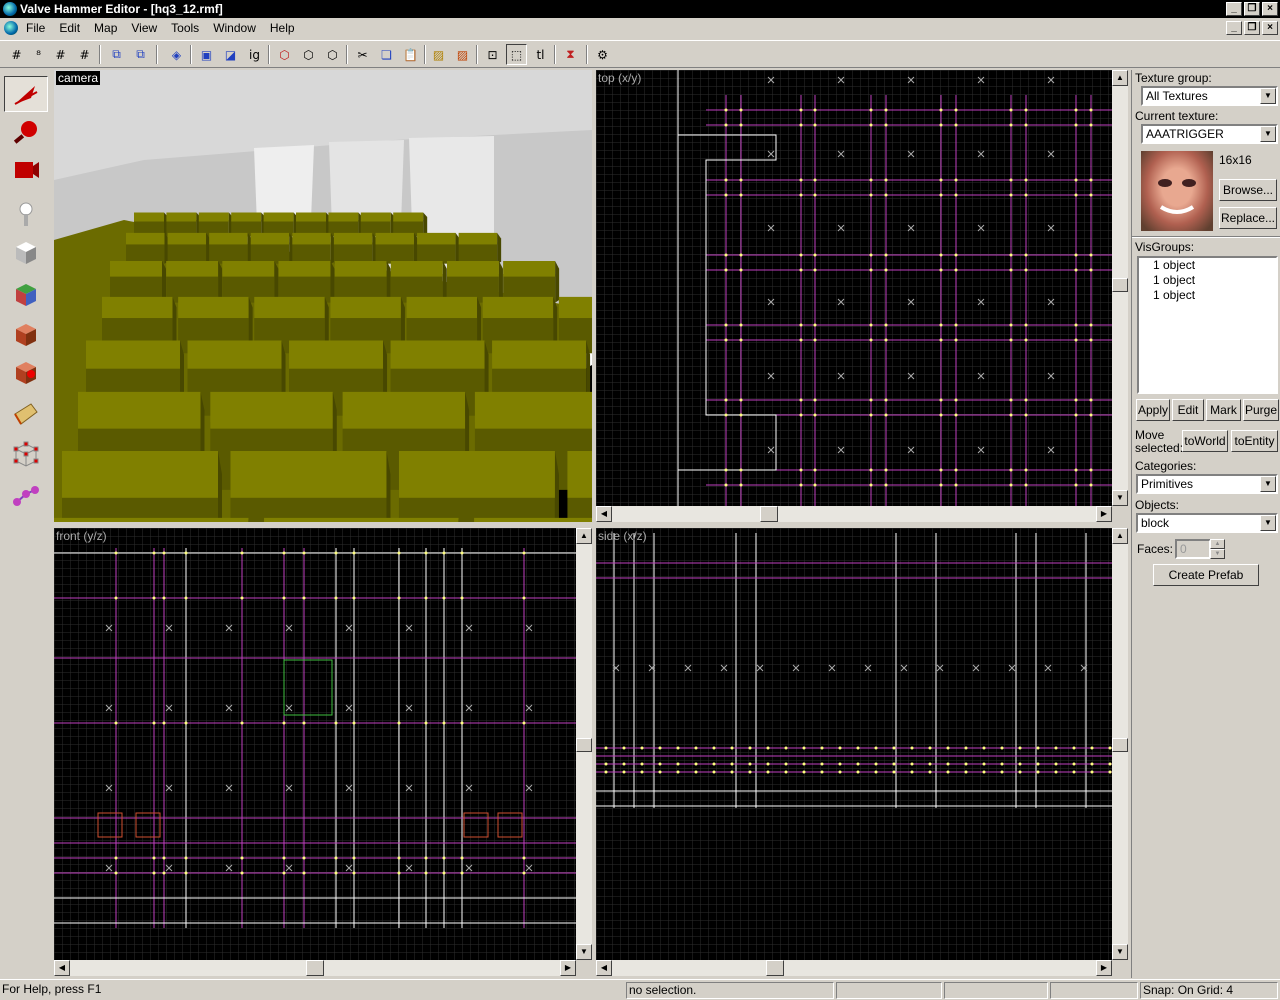 The image size is (1280, 1000). I want to click on front-hscrollbar: ◀ ▶, so click(315, 968).